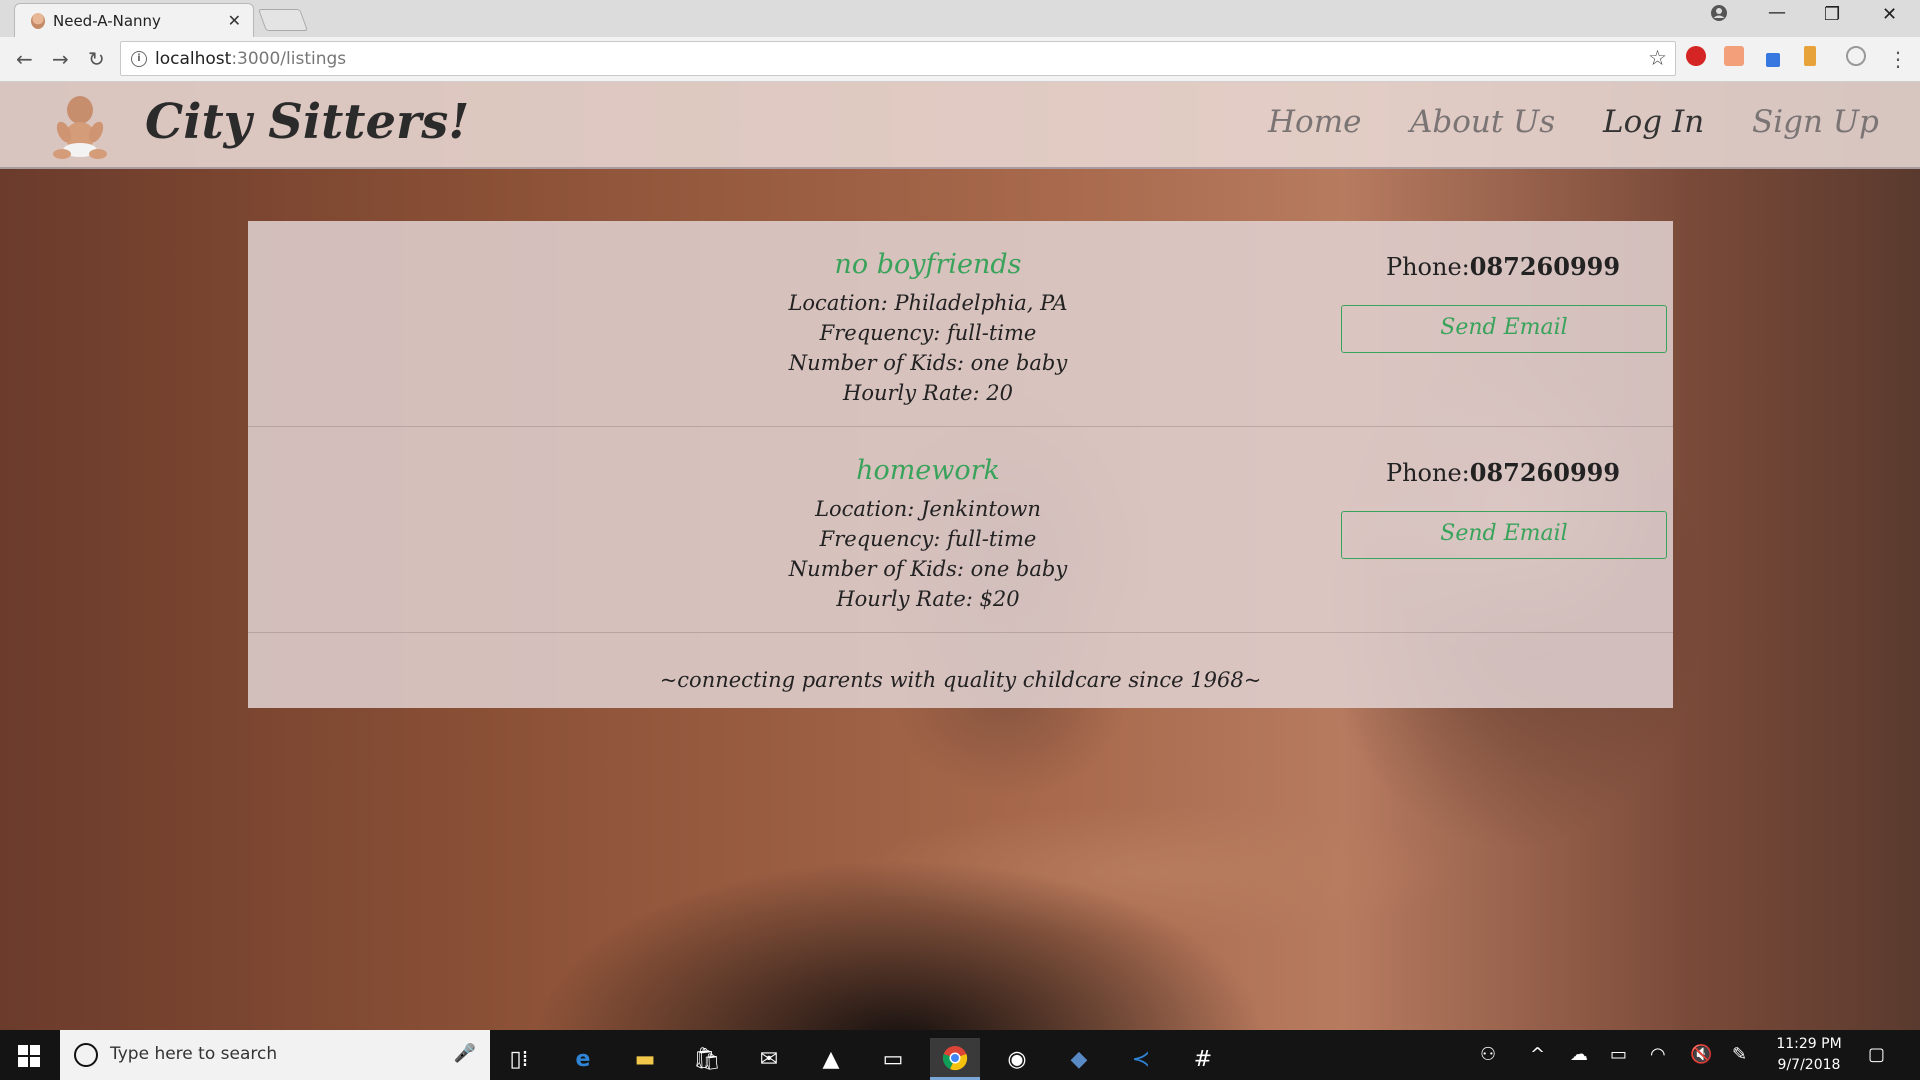 The image size is (1920, 1080). What do you see at coordinates (1876, 1054) in the screenshot?
I see `action-center-icon: ▢` at bounding box center [1876, 1054].